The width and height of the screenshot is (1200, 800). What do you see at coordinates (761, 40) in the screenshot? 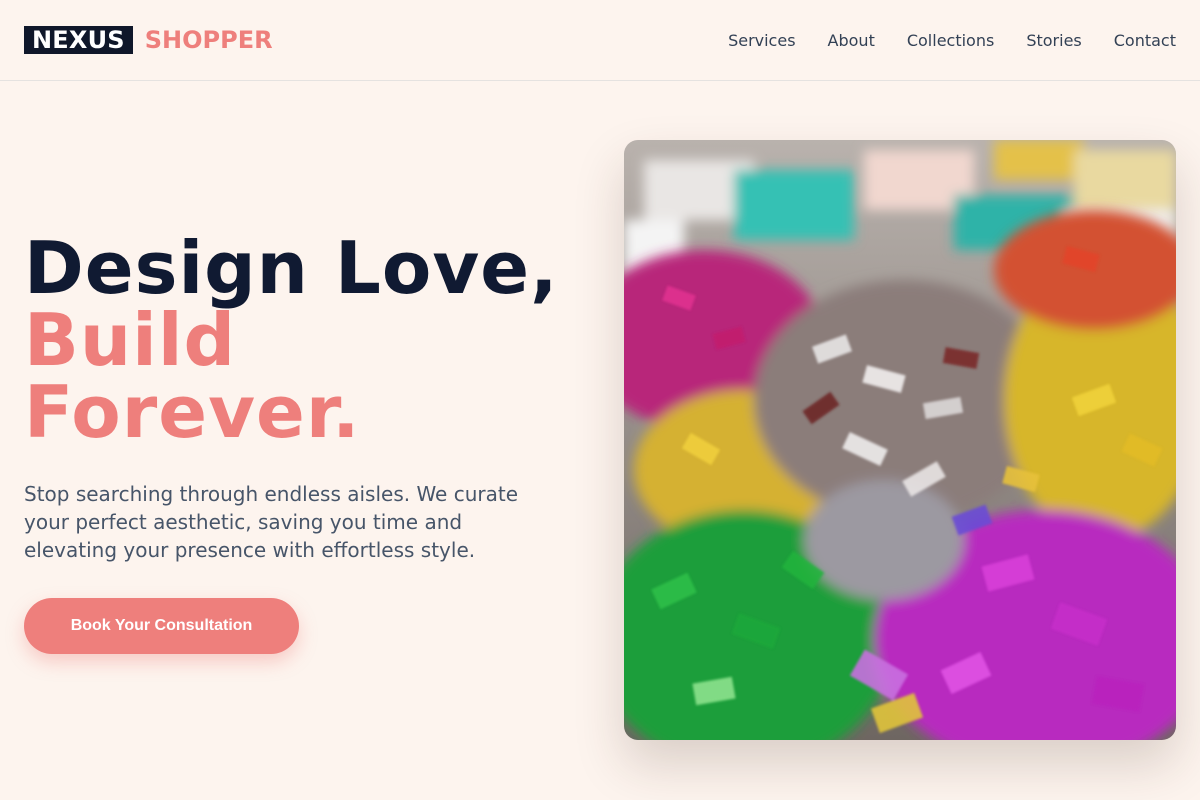
I see `nav-link-services: Services` at bounding box center [761, 40].